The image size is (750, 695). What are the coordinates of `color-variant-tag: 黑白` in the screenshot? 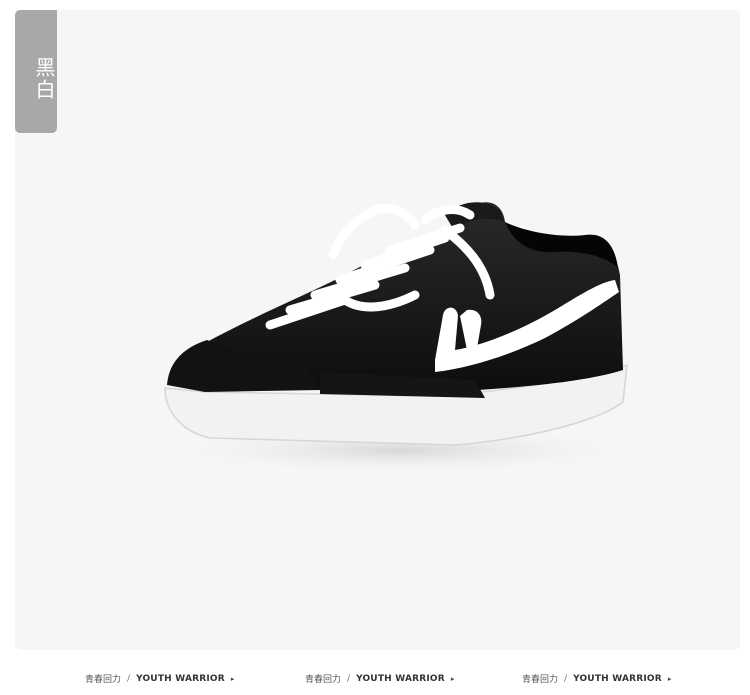 It's located at (36, 71).